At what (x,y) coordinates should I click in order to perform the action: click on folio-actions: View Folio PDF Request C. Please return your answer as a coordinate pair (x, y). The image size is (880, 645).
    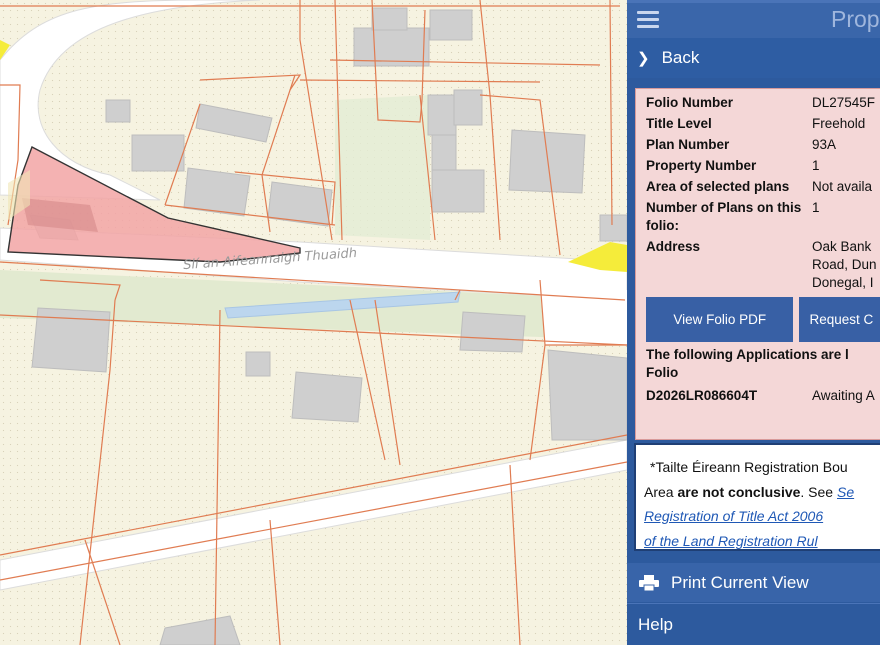
    Looking at the image, I should click on (763, 319).